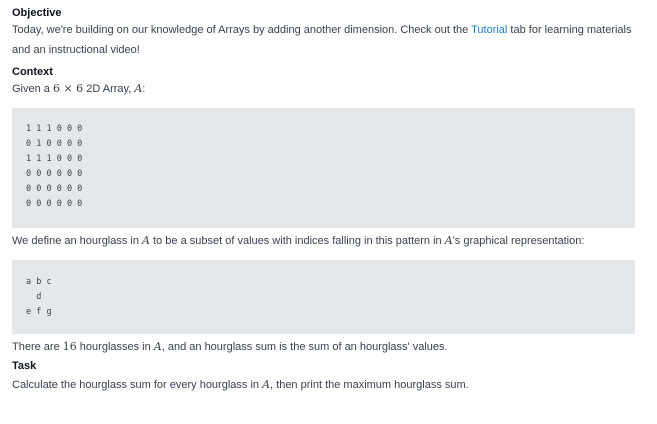 The image size is (657, 424). What do you see at coordinates (39, 312) in the screenshot?
I see `hourglass-row: e f g` at bounding box center [39, 312].